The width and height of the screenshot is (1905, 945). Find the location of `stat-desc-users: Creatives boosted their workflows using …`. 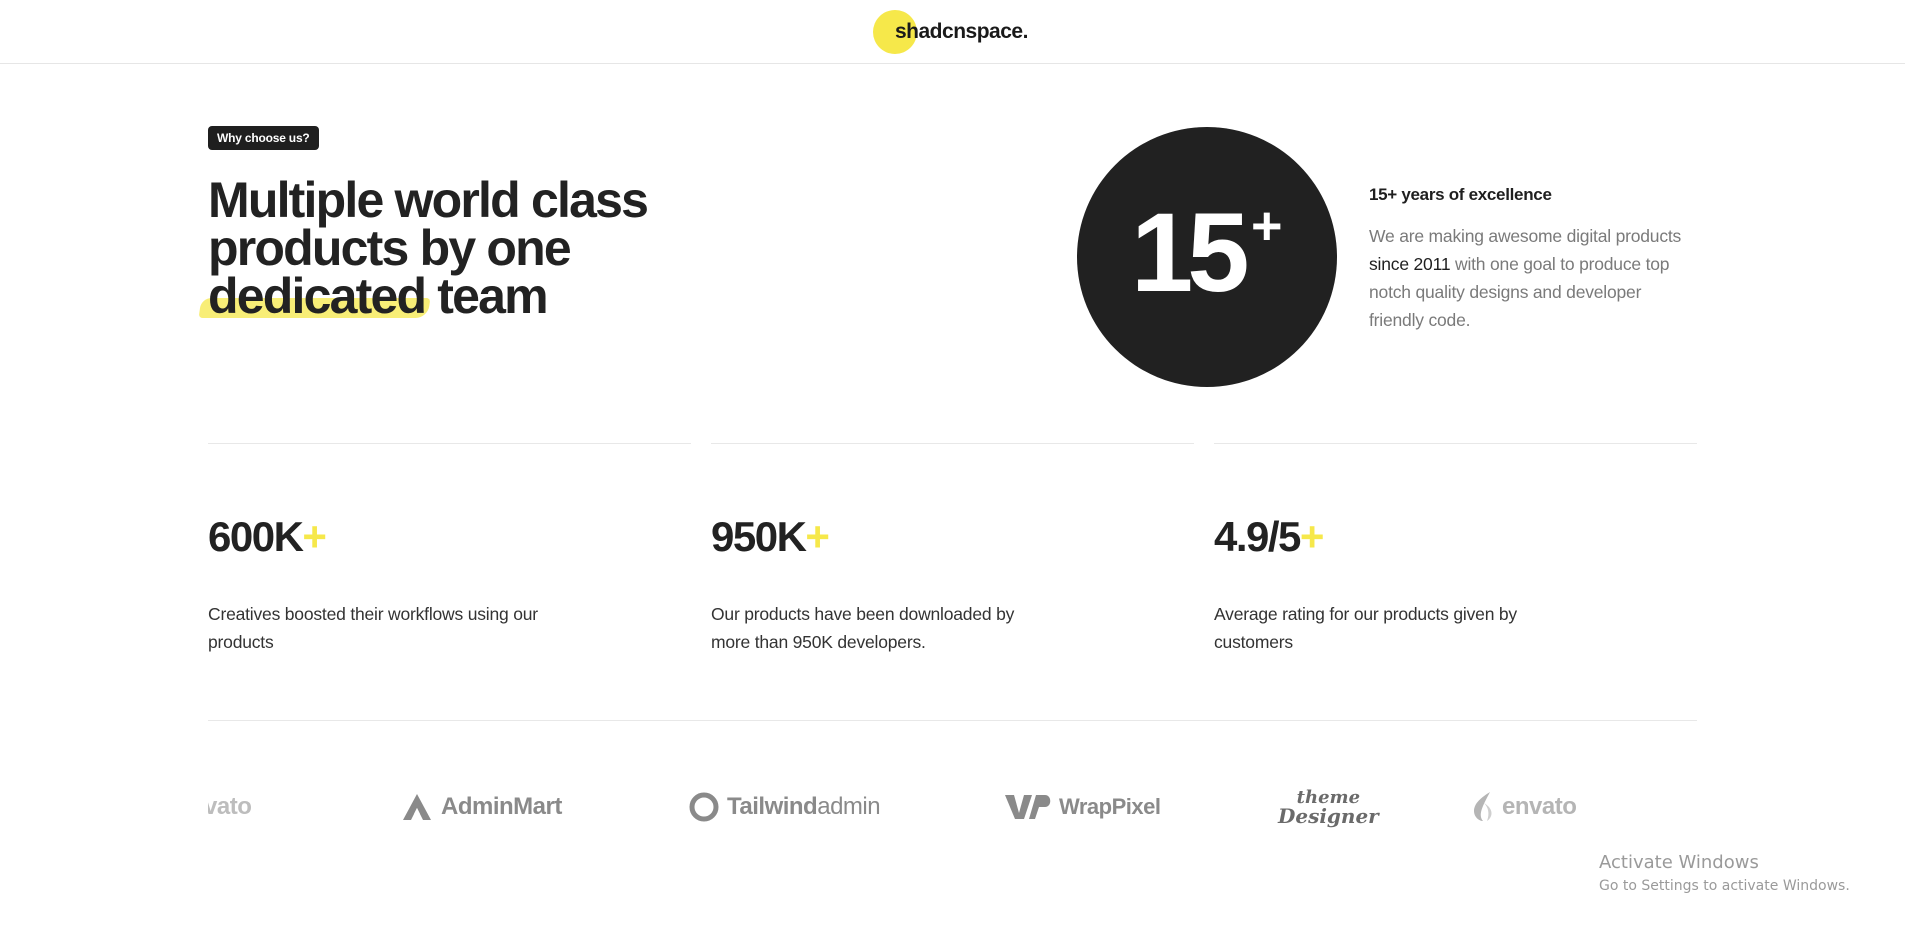

stat-desc-users: Creatives boosted their workflows using … is located at coordinates (373, 628).